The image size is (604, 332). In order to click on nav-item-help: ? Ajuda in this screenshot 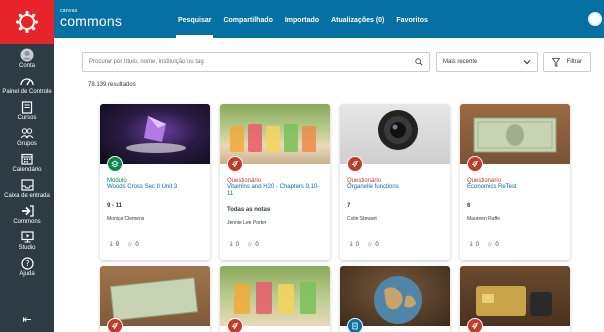, I will do `click(27, 265)`.